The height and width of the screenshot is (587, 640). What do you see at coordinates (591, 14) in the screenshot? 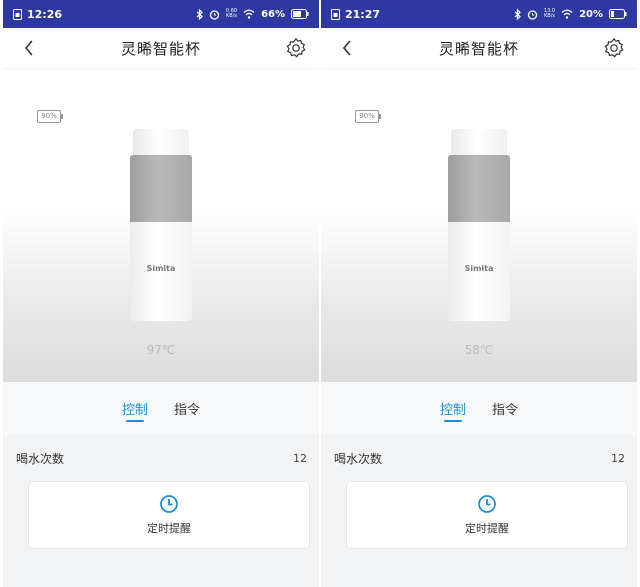
I see `battery-percent: 20%` at bounding box center [591, 14].